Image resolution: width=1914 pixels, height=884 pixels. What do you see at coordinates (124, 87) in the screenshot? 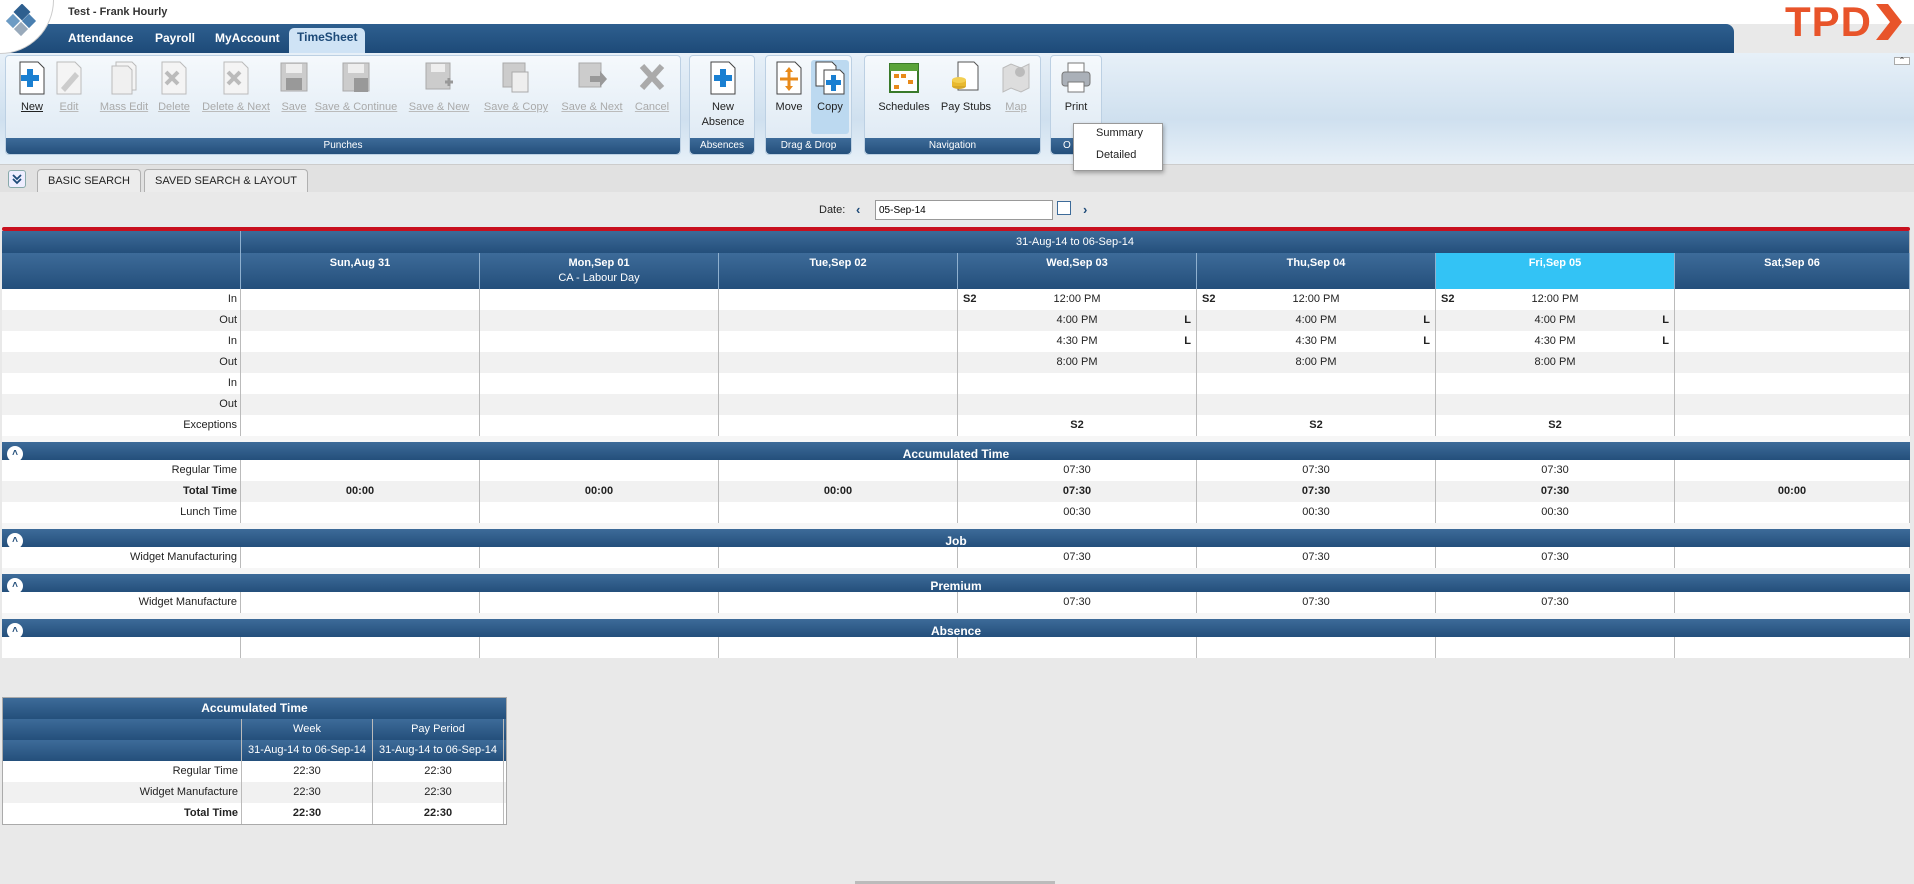
I see `mass-edit-button: Mass Edit` at bounding box center [124, 87].